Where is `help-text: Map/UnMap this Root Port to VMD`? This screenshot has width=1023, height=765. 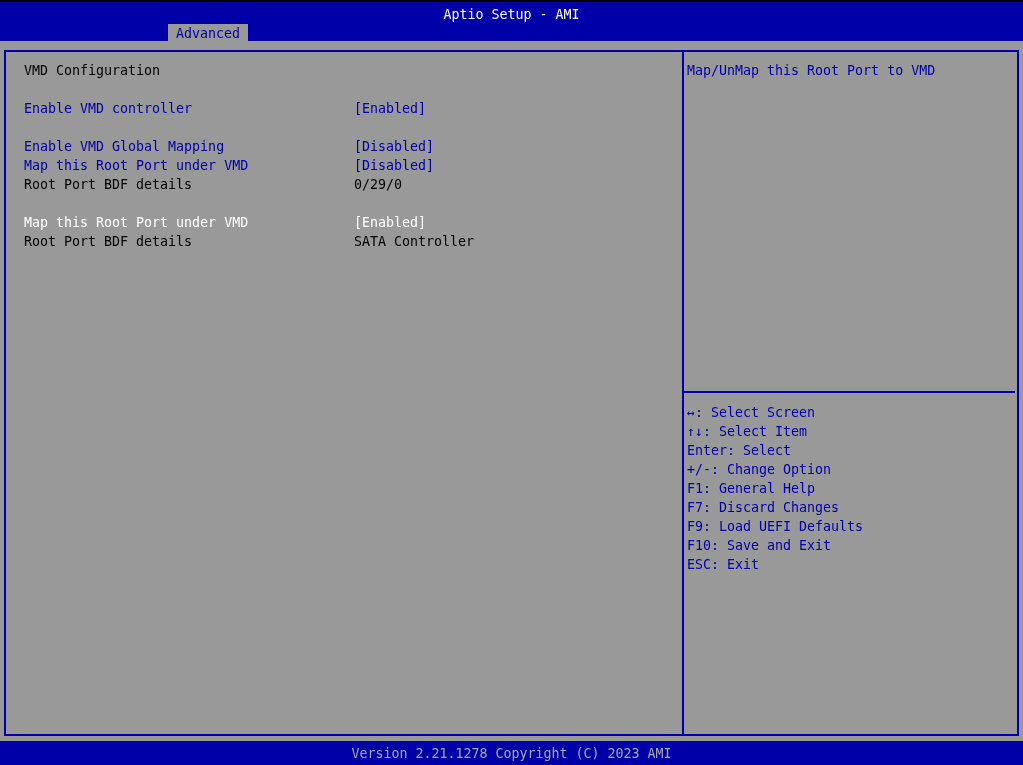
help-text: Map/UnMap this Root Port to VMD is located at coordinates (811, 70).